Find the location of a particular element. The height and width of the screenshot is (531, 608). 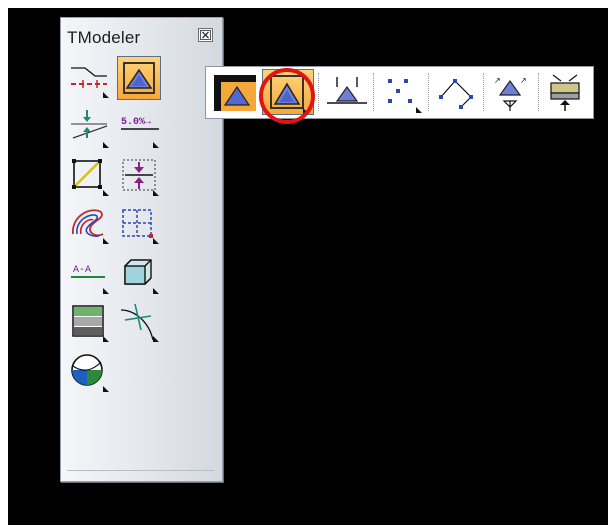

layers-icon is located at coordinates (90, 323).